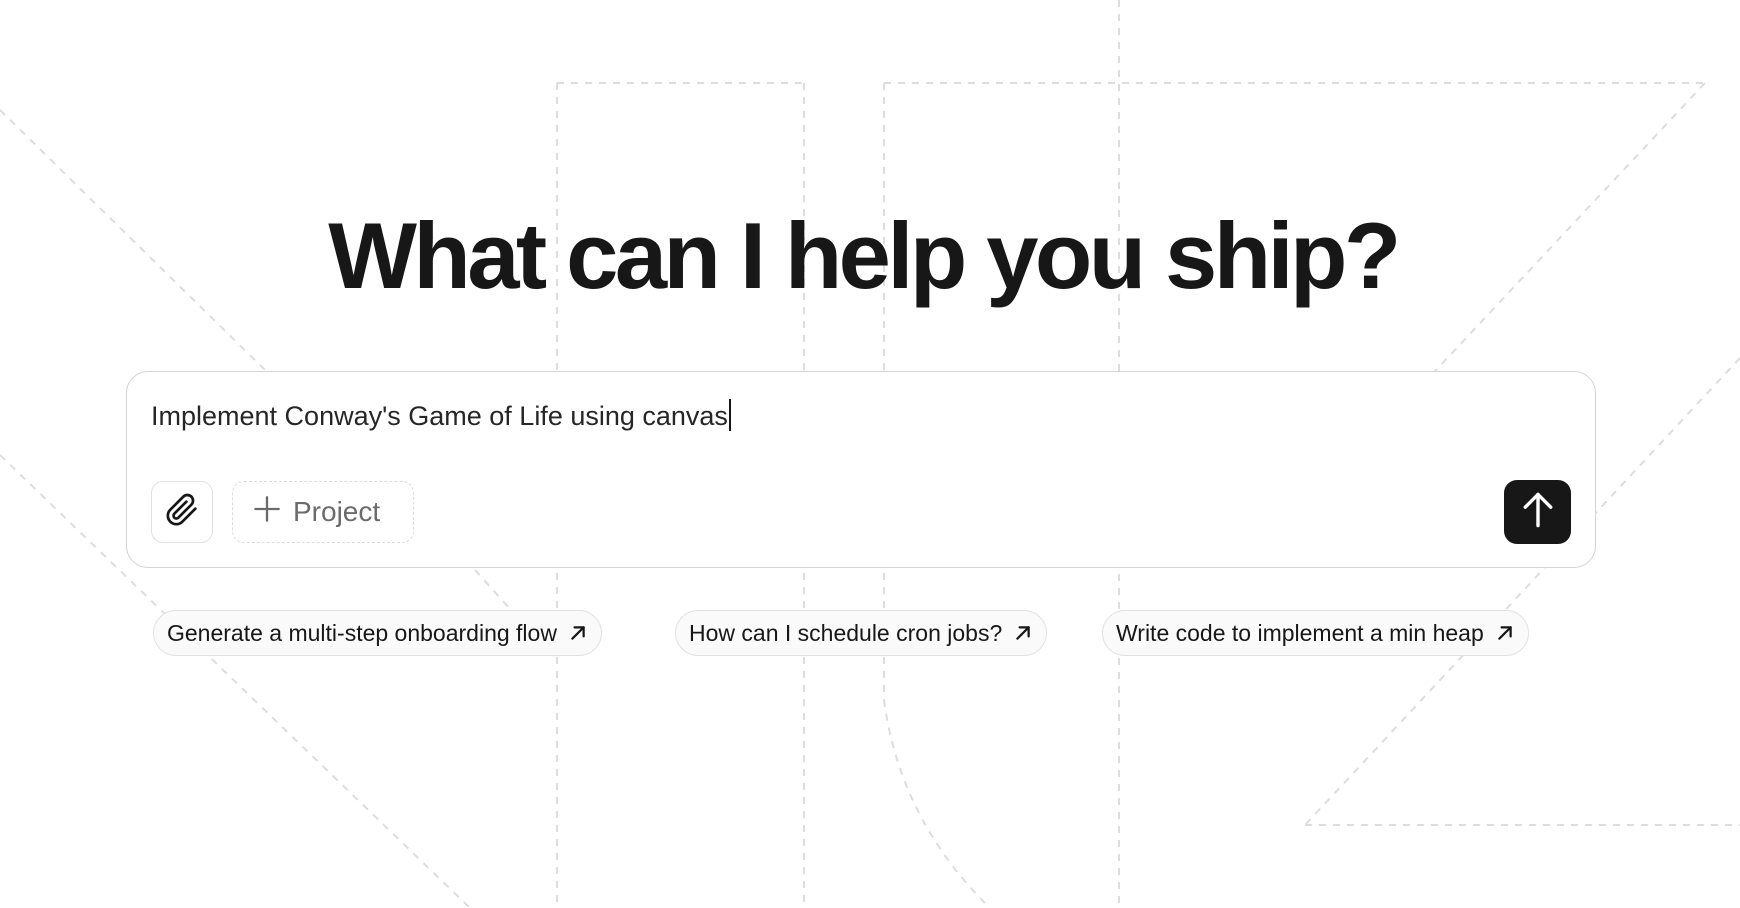 The width and height of the screenshot is (1740, 908). I want to click on paperclip-icon, so click(182, 512).